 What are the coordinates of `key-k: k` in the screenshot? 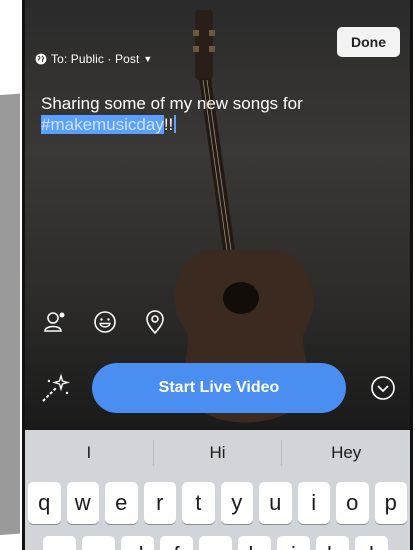 It's located at (332, 543).